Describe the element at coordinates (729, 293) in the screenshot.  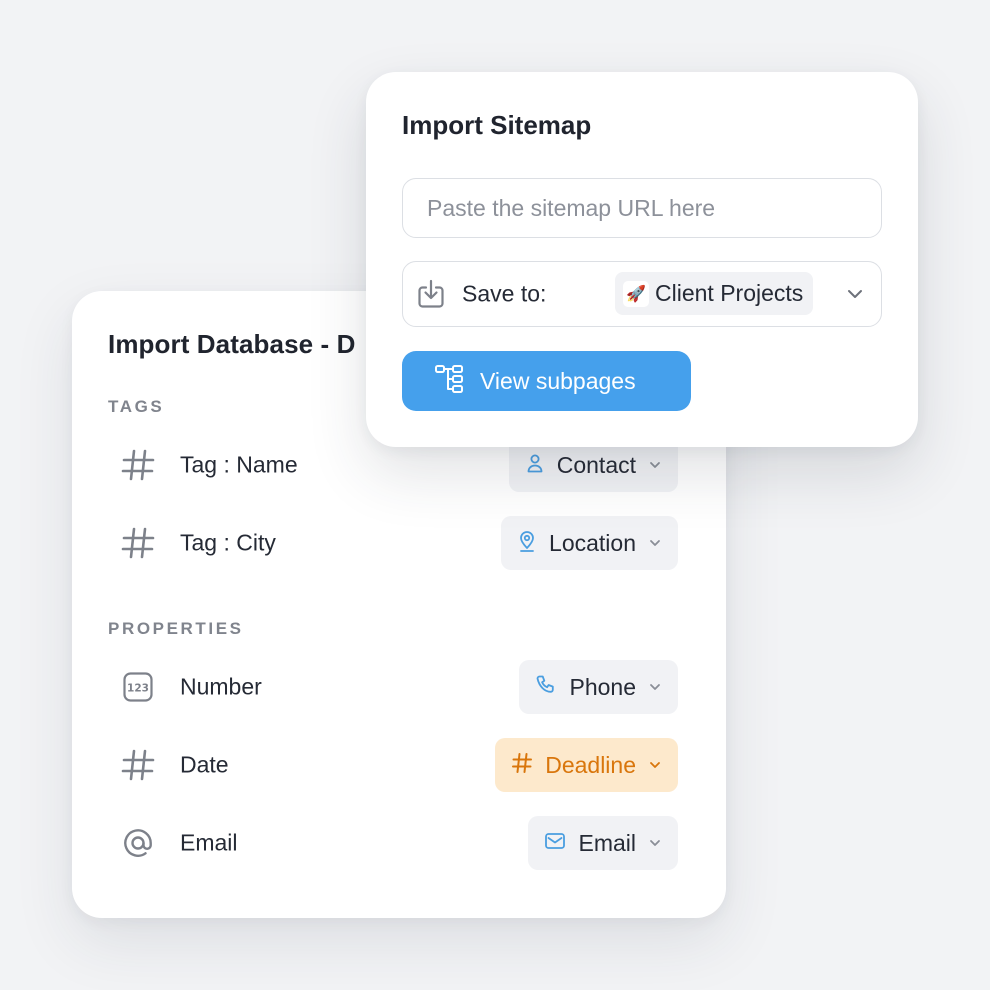
I see `destination-label: Client Projects` at that location.